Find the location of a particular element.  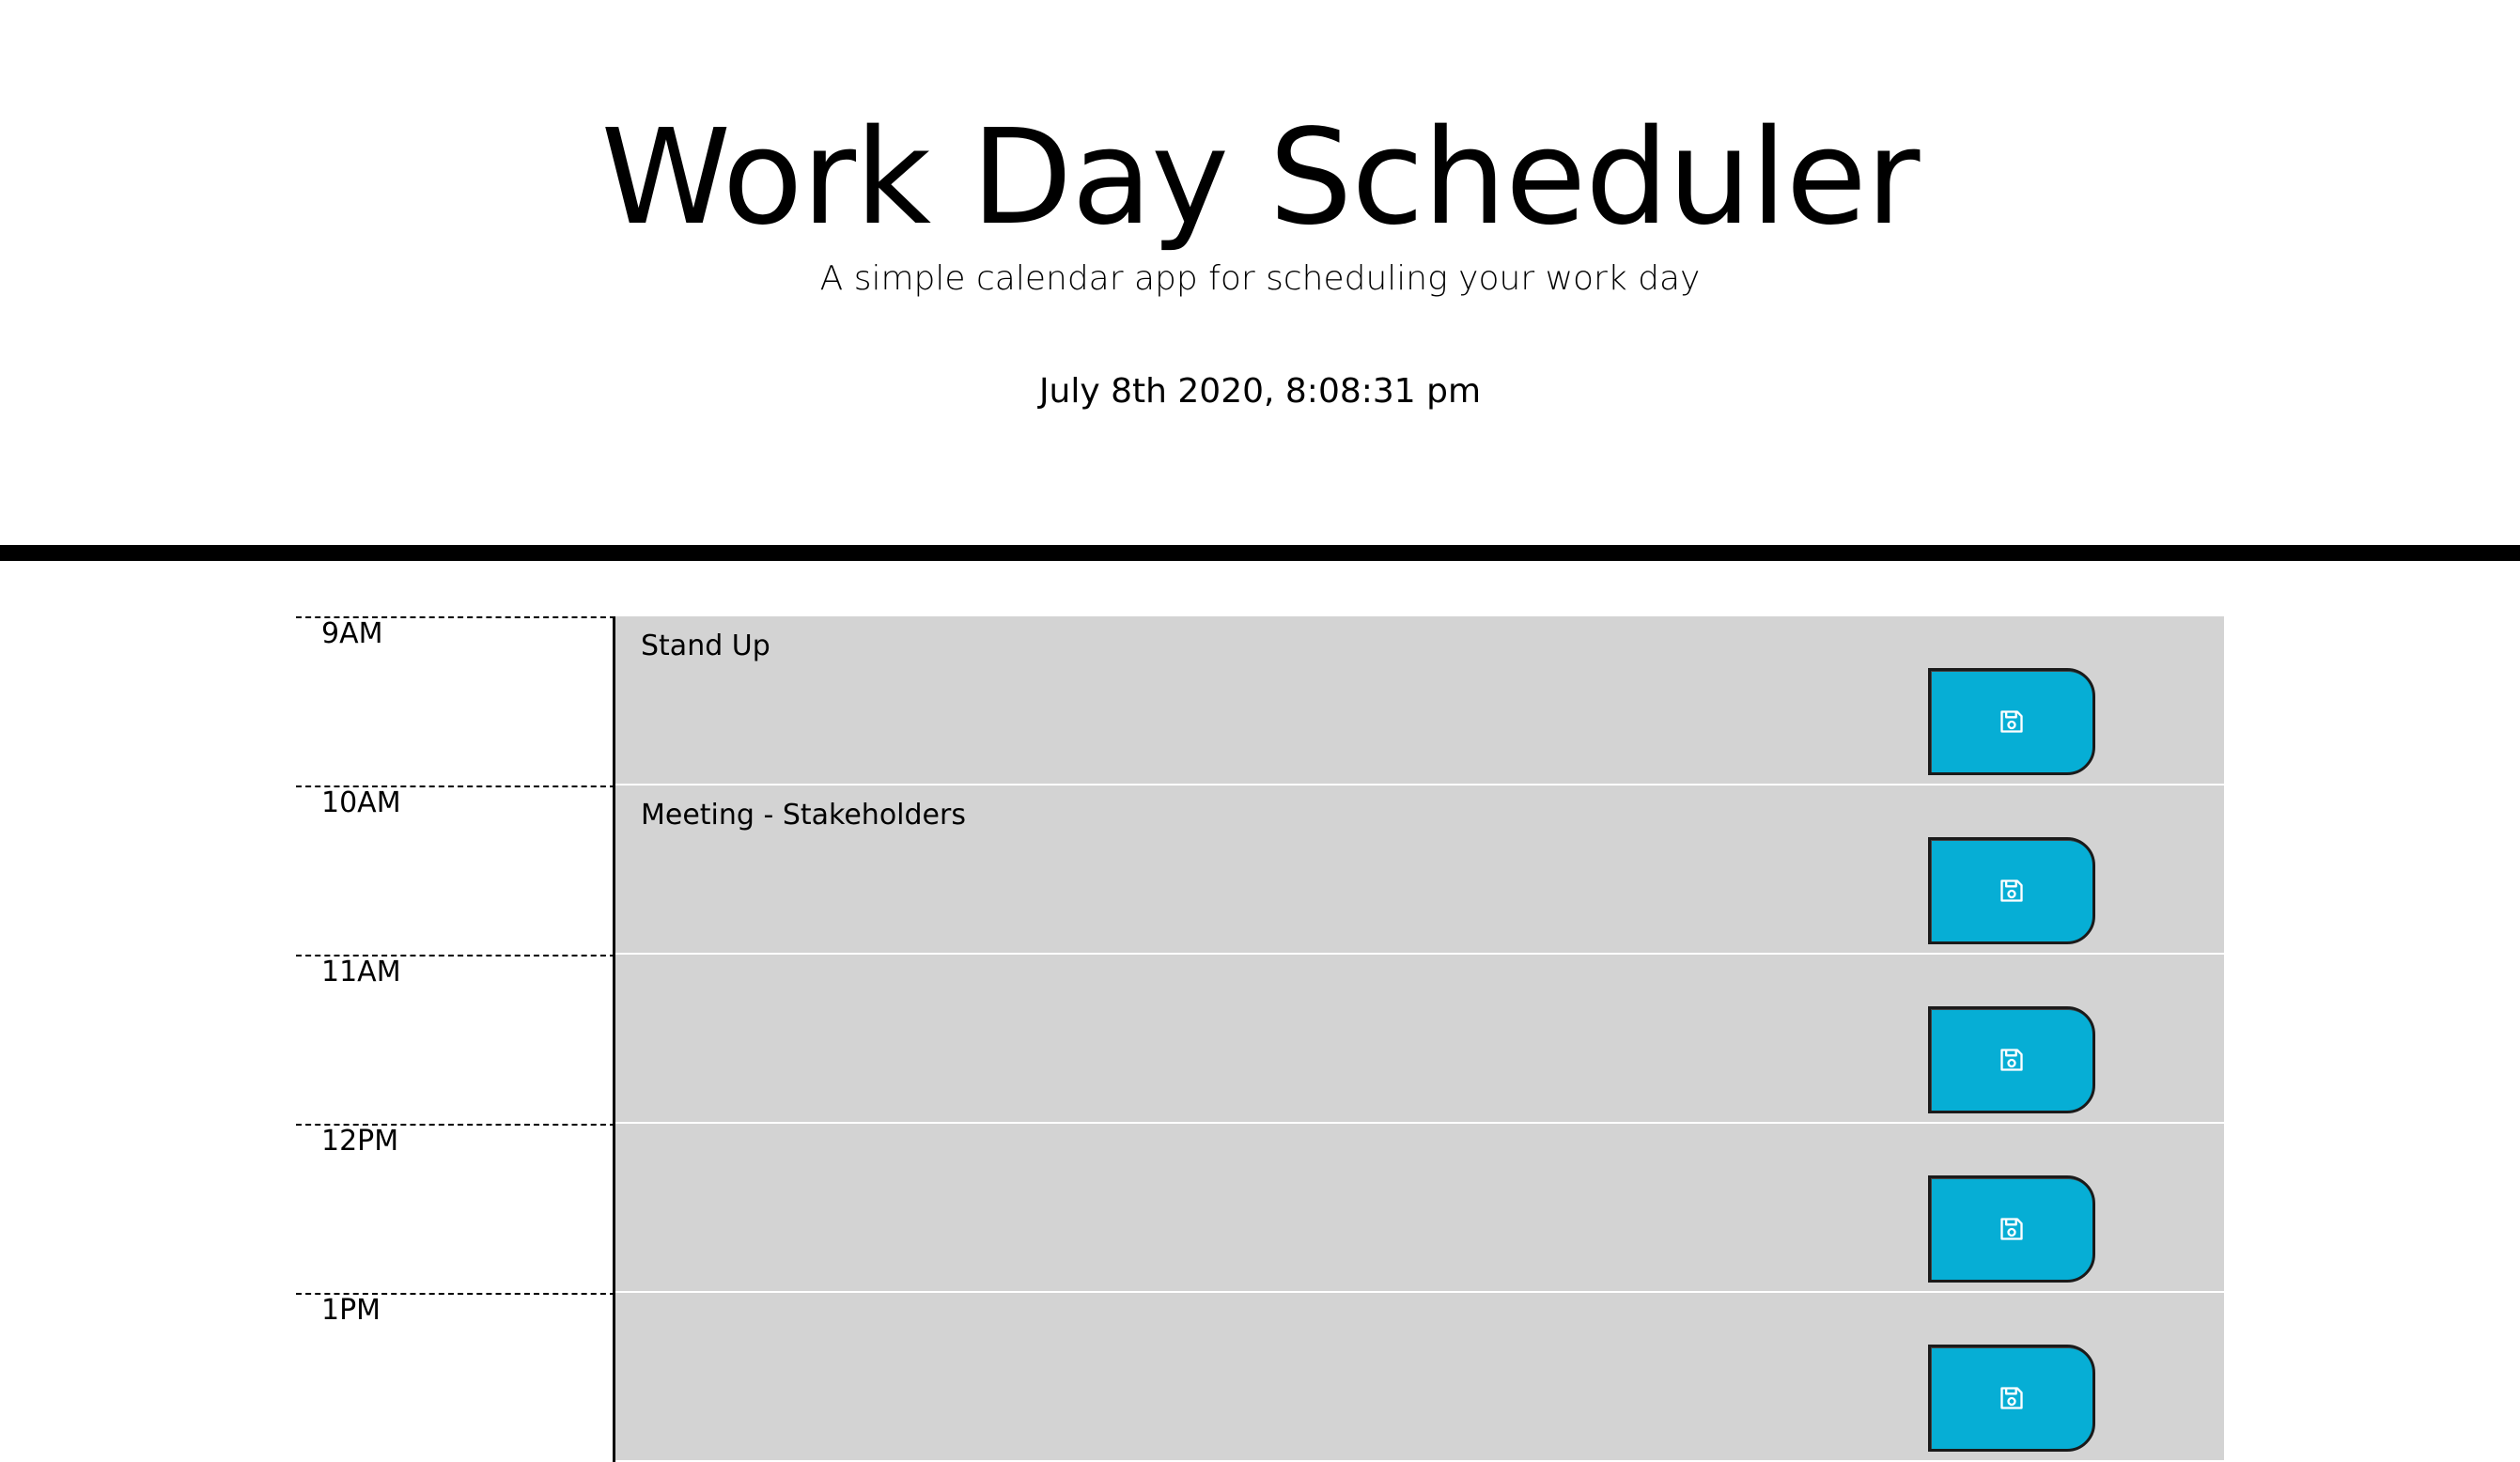

page-title: Work Day Scheduler is located at coordinates (1260, 178).